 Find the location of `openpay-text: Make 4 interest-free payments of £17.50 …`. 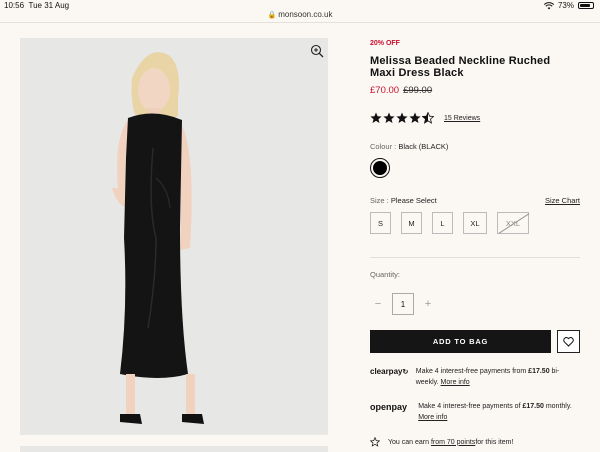

openpay-text: Make 4 interest-free payments of £17.50 … is located at coordinates (499, 412).